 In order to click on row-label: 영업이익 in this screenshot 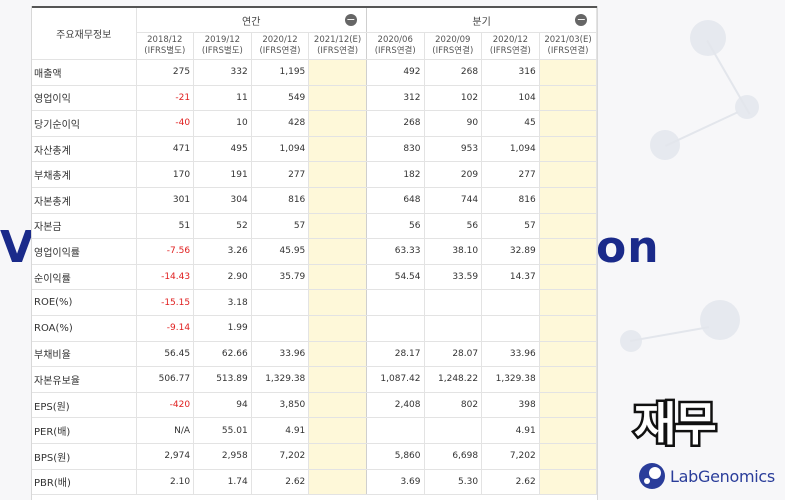, I will do `click(84, 98)`.